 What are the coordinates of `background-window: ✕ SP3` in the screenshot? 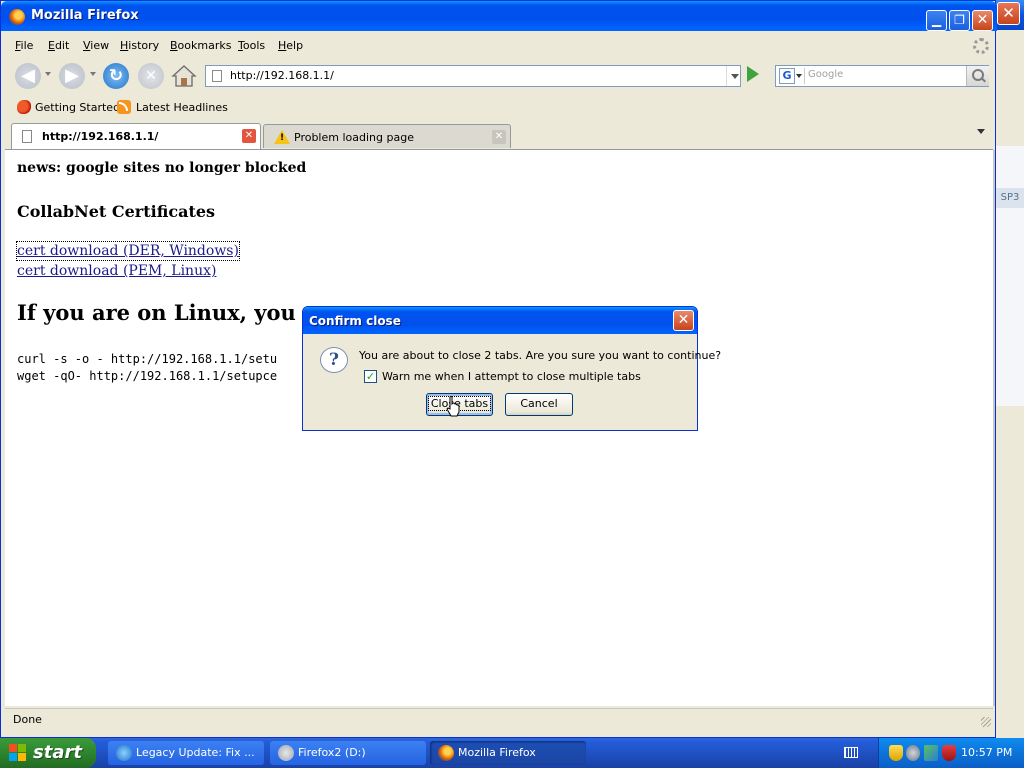 It's located at (1010, 370).